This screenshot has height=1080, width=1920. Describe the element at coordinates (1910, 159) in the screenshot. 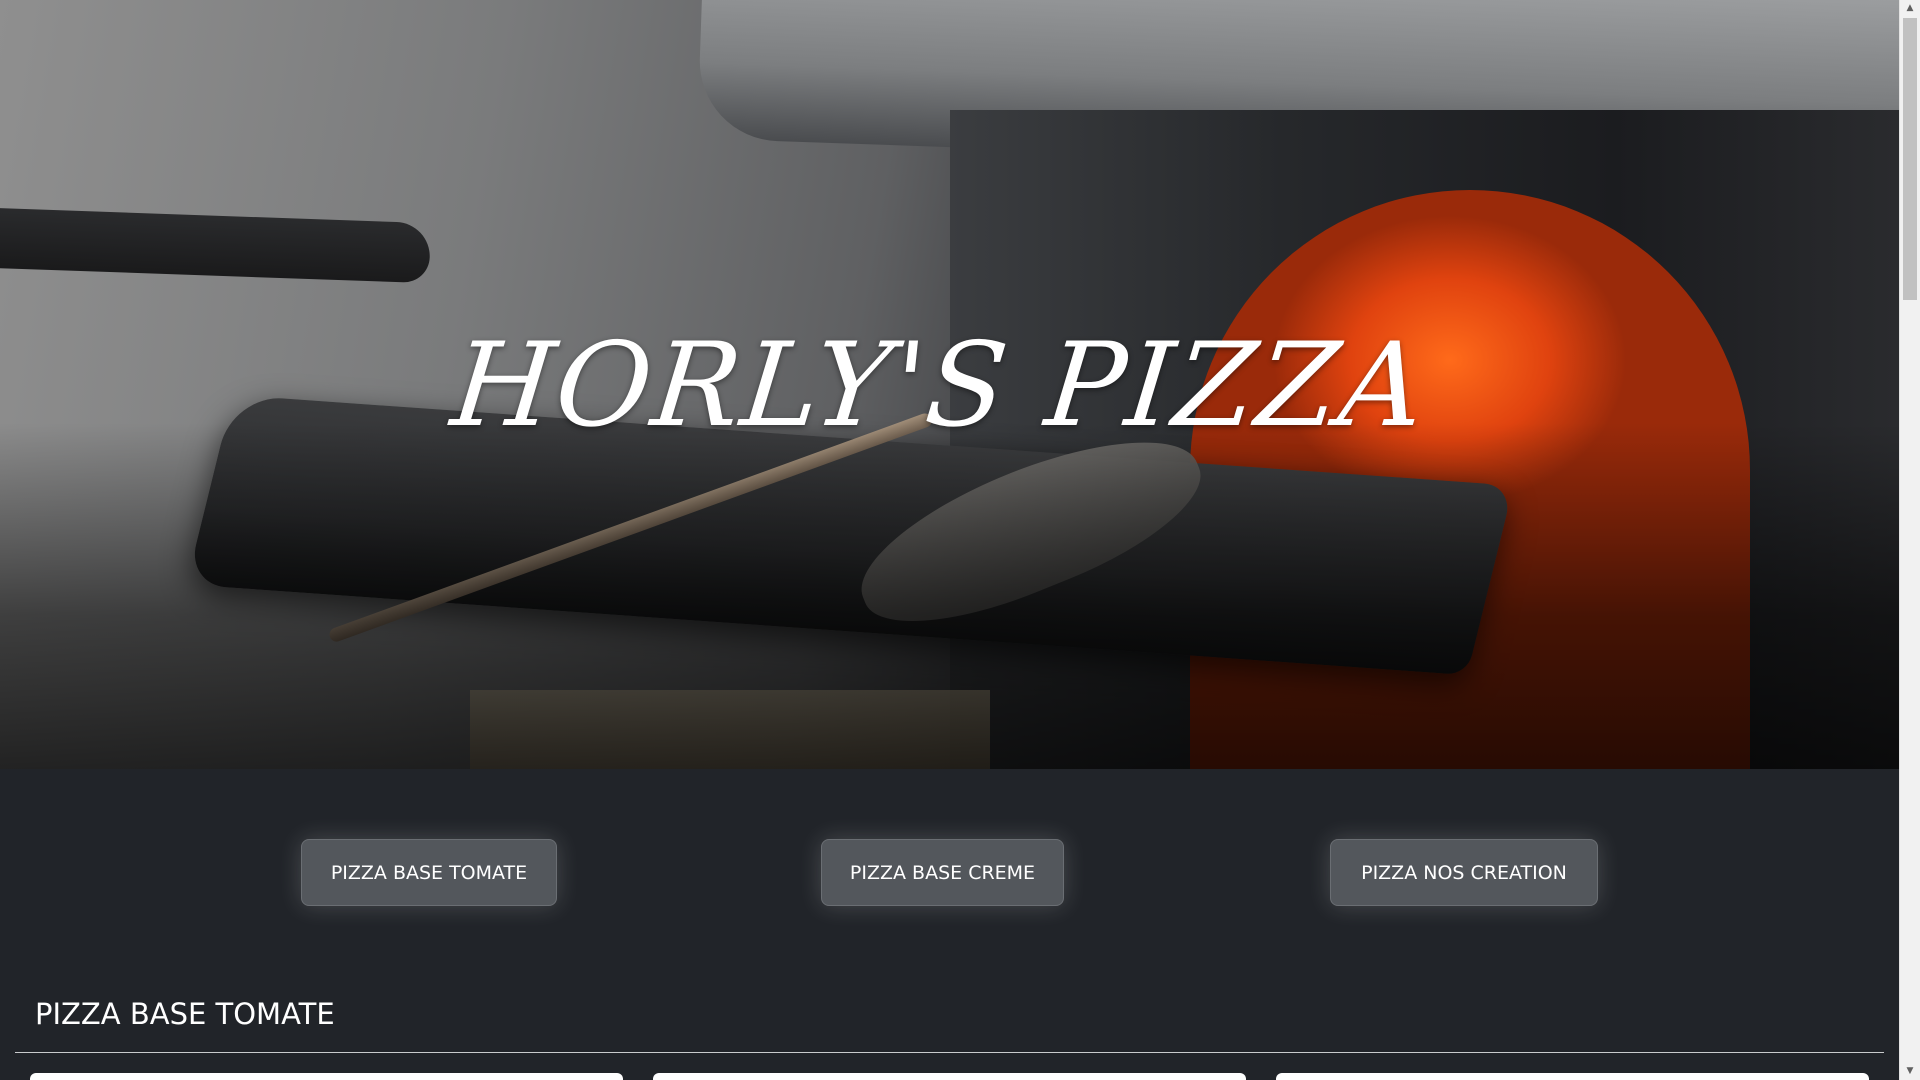

I see `scrollbar-thumb` at that location.